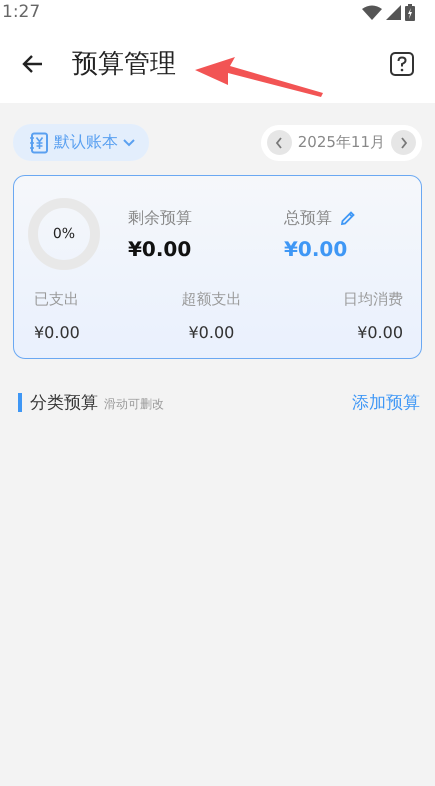  What do you see at coordinates (56, 299) in the screenshot?
I see `stat-label: 已支出` at bounding box center [56, 299].